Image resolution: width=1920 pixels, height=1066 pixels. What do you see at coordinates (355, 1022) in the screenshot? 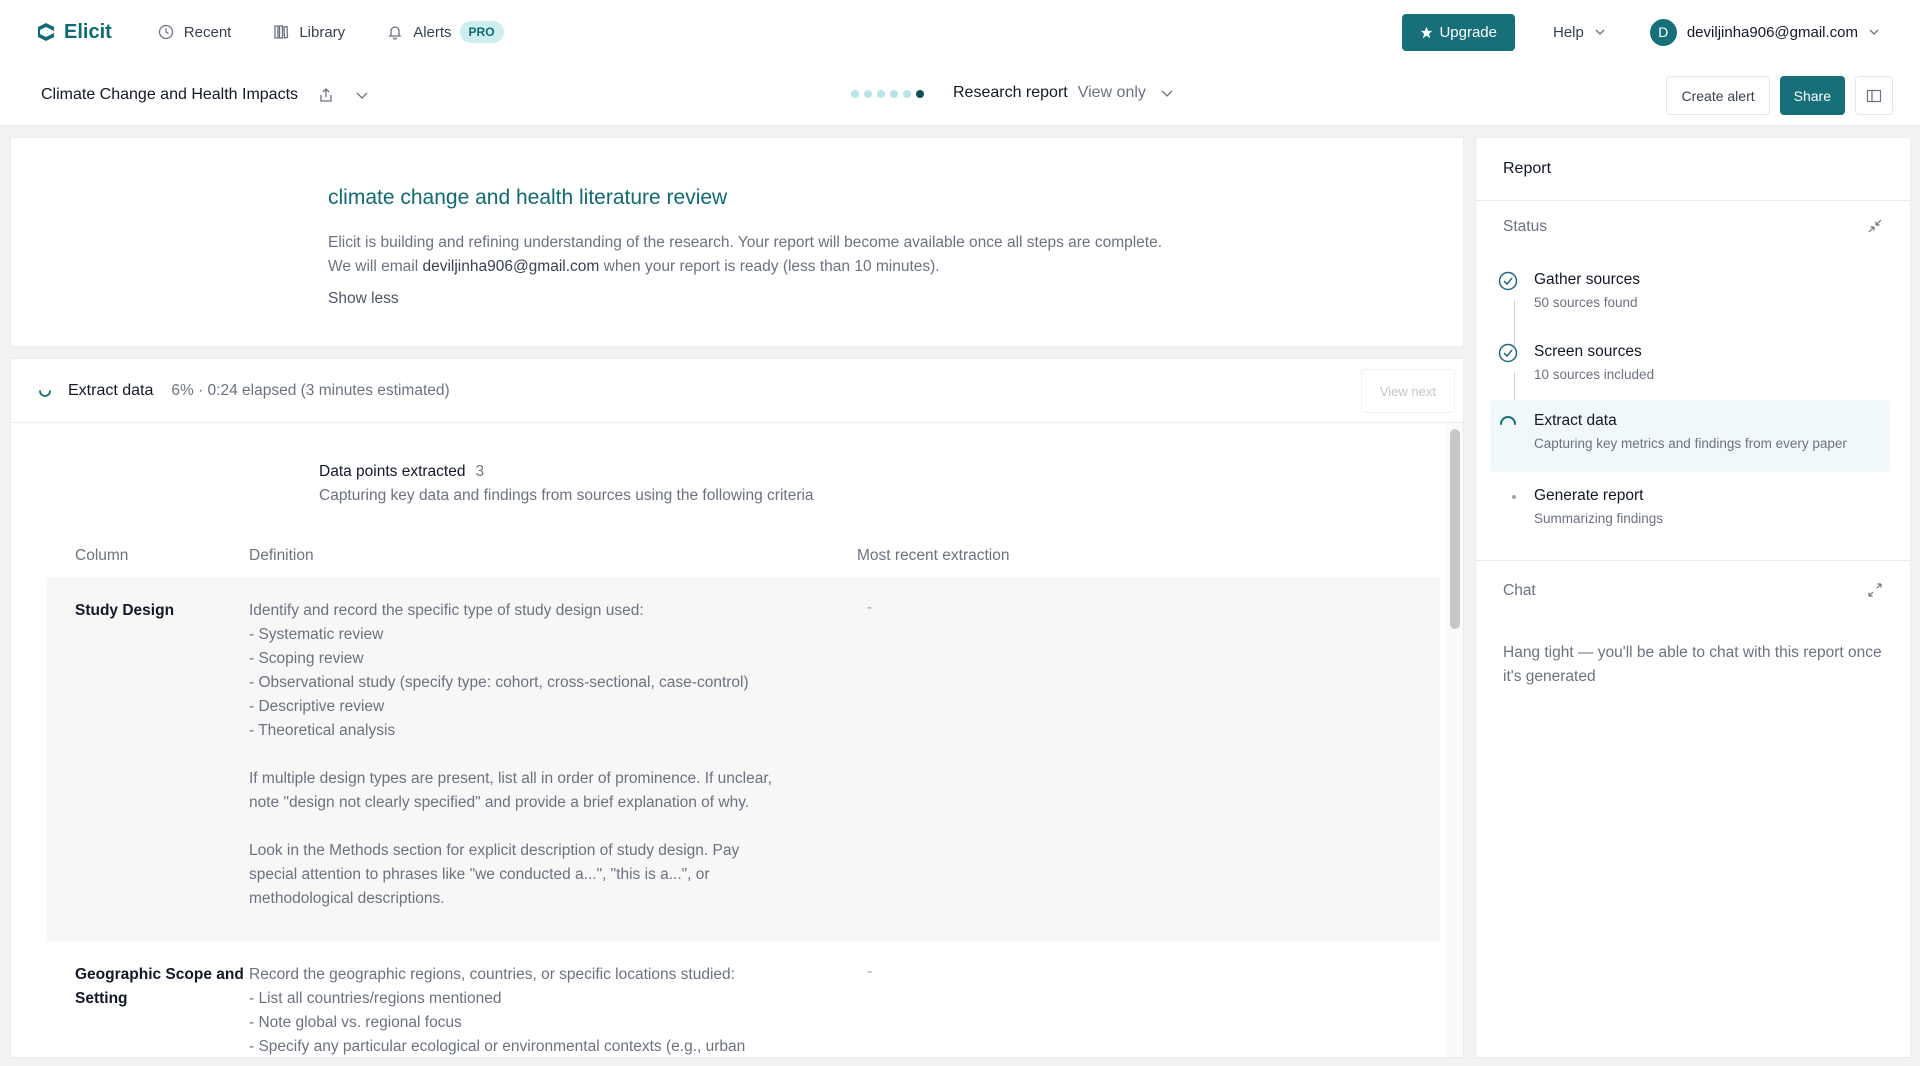
I see `definition-line: - Note global vs. regional focus` at bounding box center [355, 1022].